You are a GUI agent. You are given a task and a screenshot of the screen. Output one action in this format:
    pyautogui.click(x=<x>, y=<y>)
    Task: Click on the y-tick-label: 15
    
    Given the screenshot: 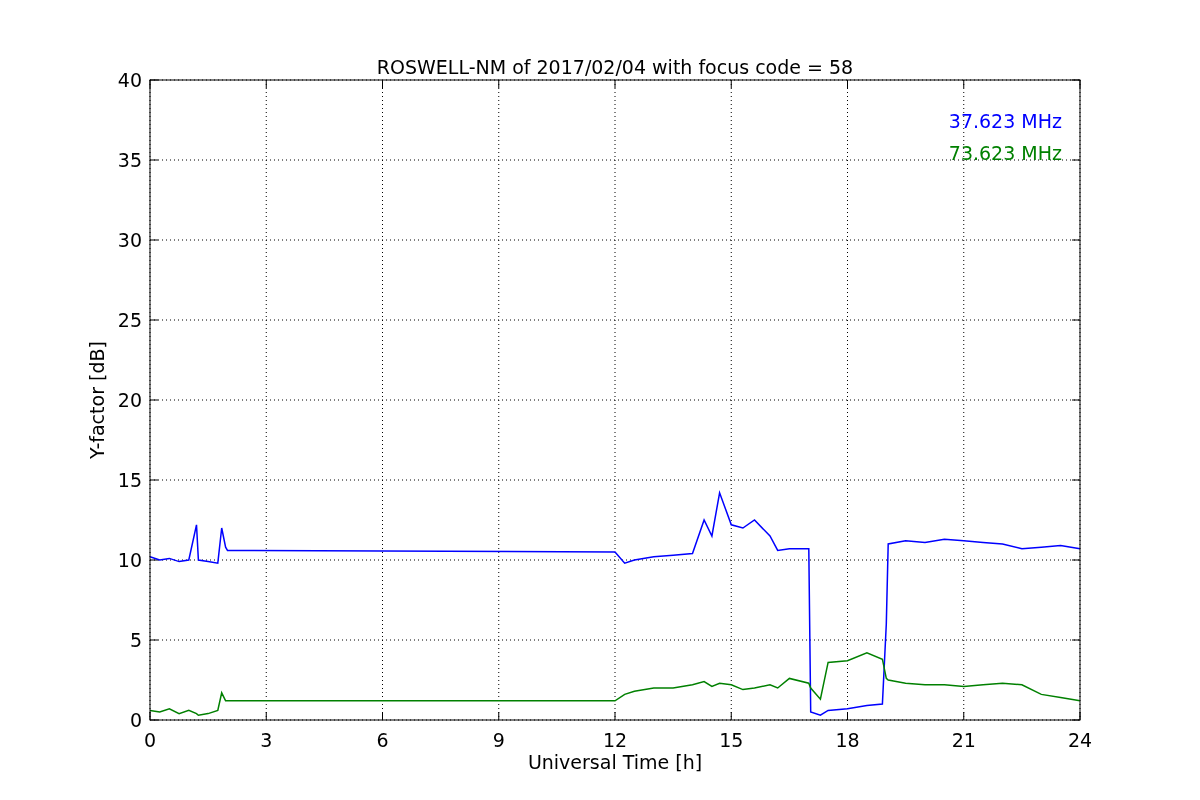 What is the action you would take?
    pyautogui.click(x=129, y=480)
    